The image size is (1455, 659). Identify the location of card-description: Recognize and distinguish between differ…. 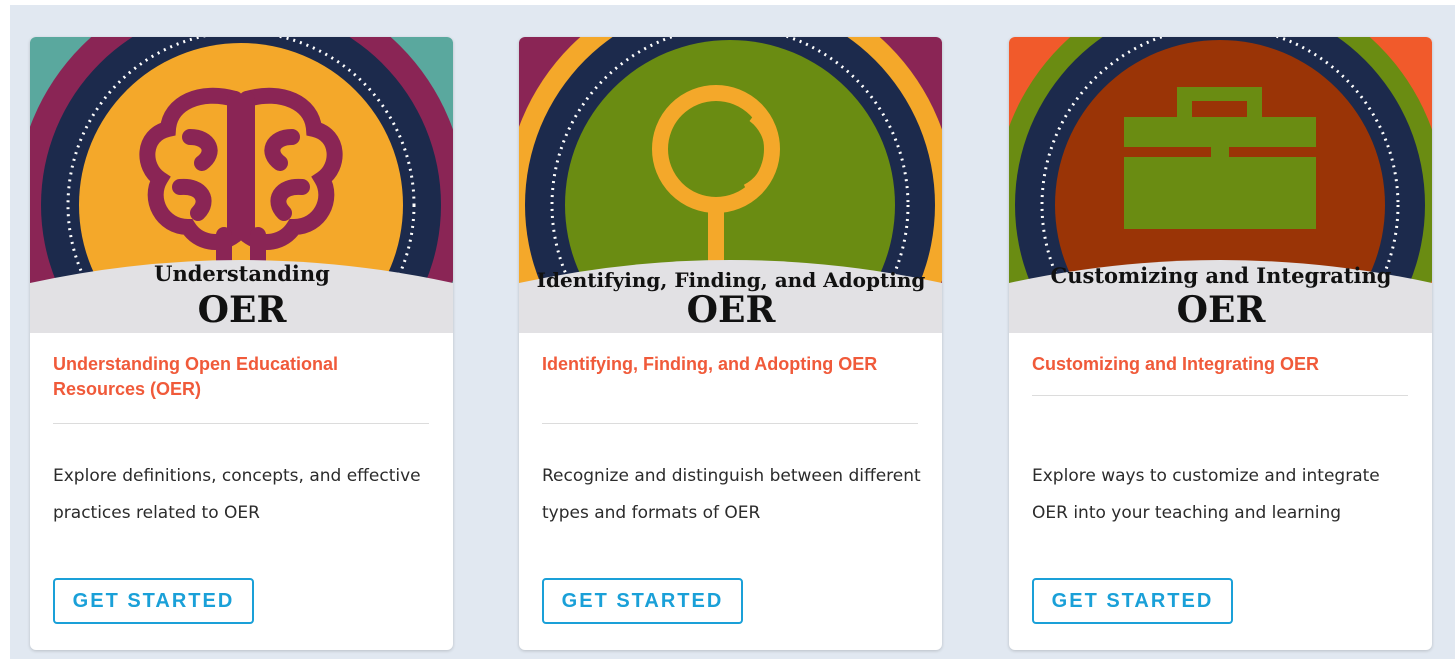
(731, 494).